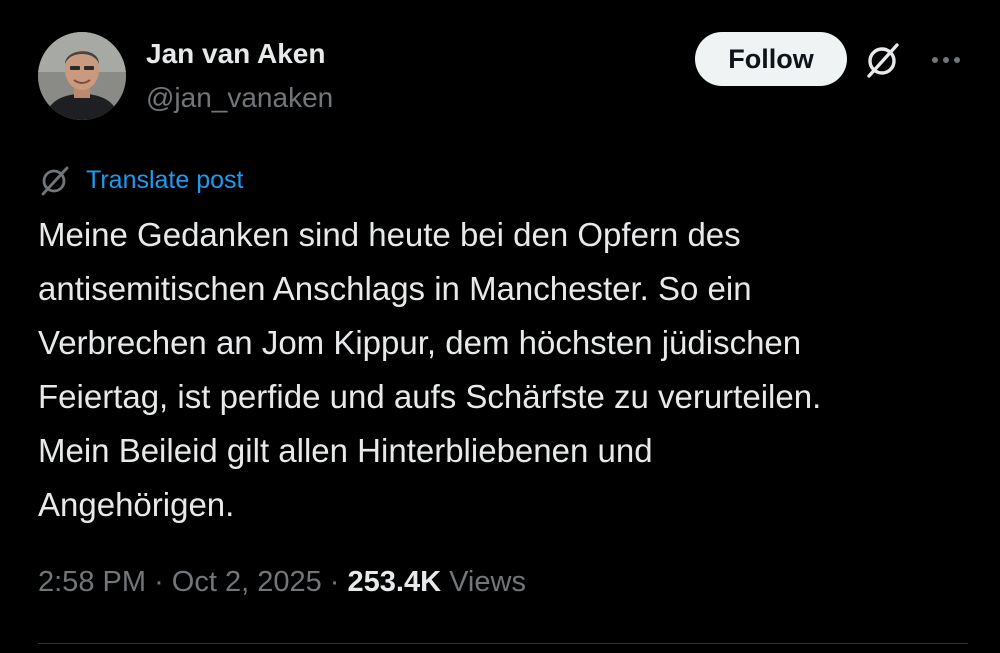 Image resolution: width=1000 pixels, height=653 pixels. Describe the element at coordinates (164, 180) in the screenshot. I see `translate-post-link: Translate post` at that location.